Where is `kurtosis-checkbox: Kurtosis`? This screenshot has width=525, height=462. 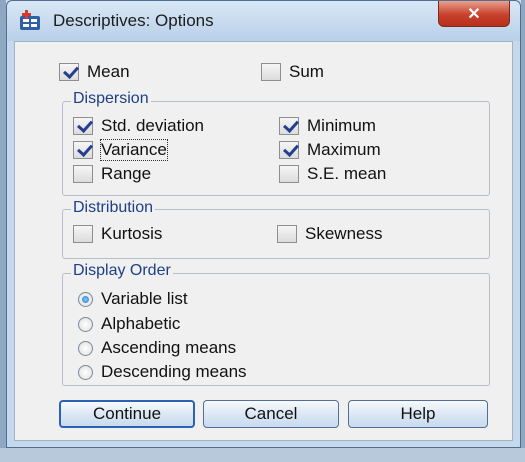 kurtosis-checkbox: Kurtosis is located at coordinates (117, 234).